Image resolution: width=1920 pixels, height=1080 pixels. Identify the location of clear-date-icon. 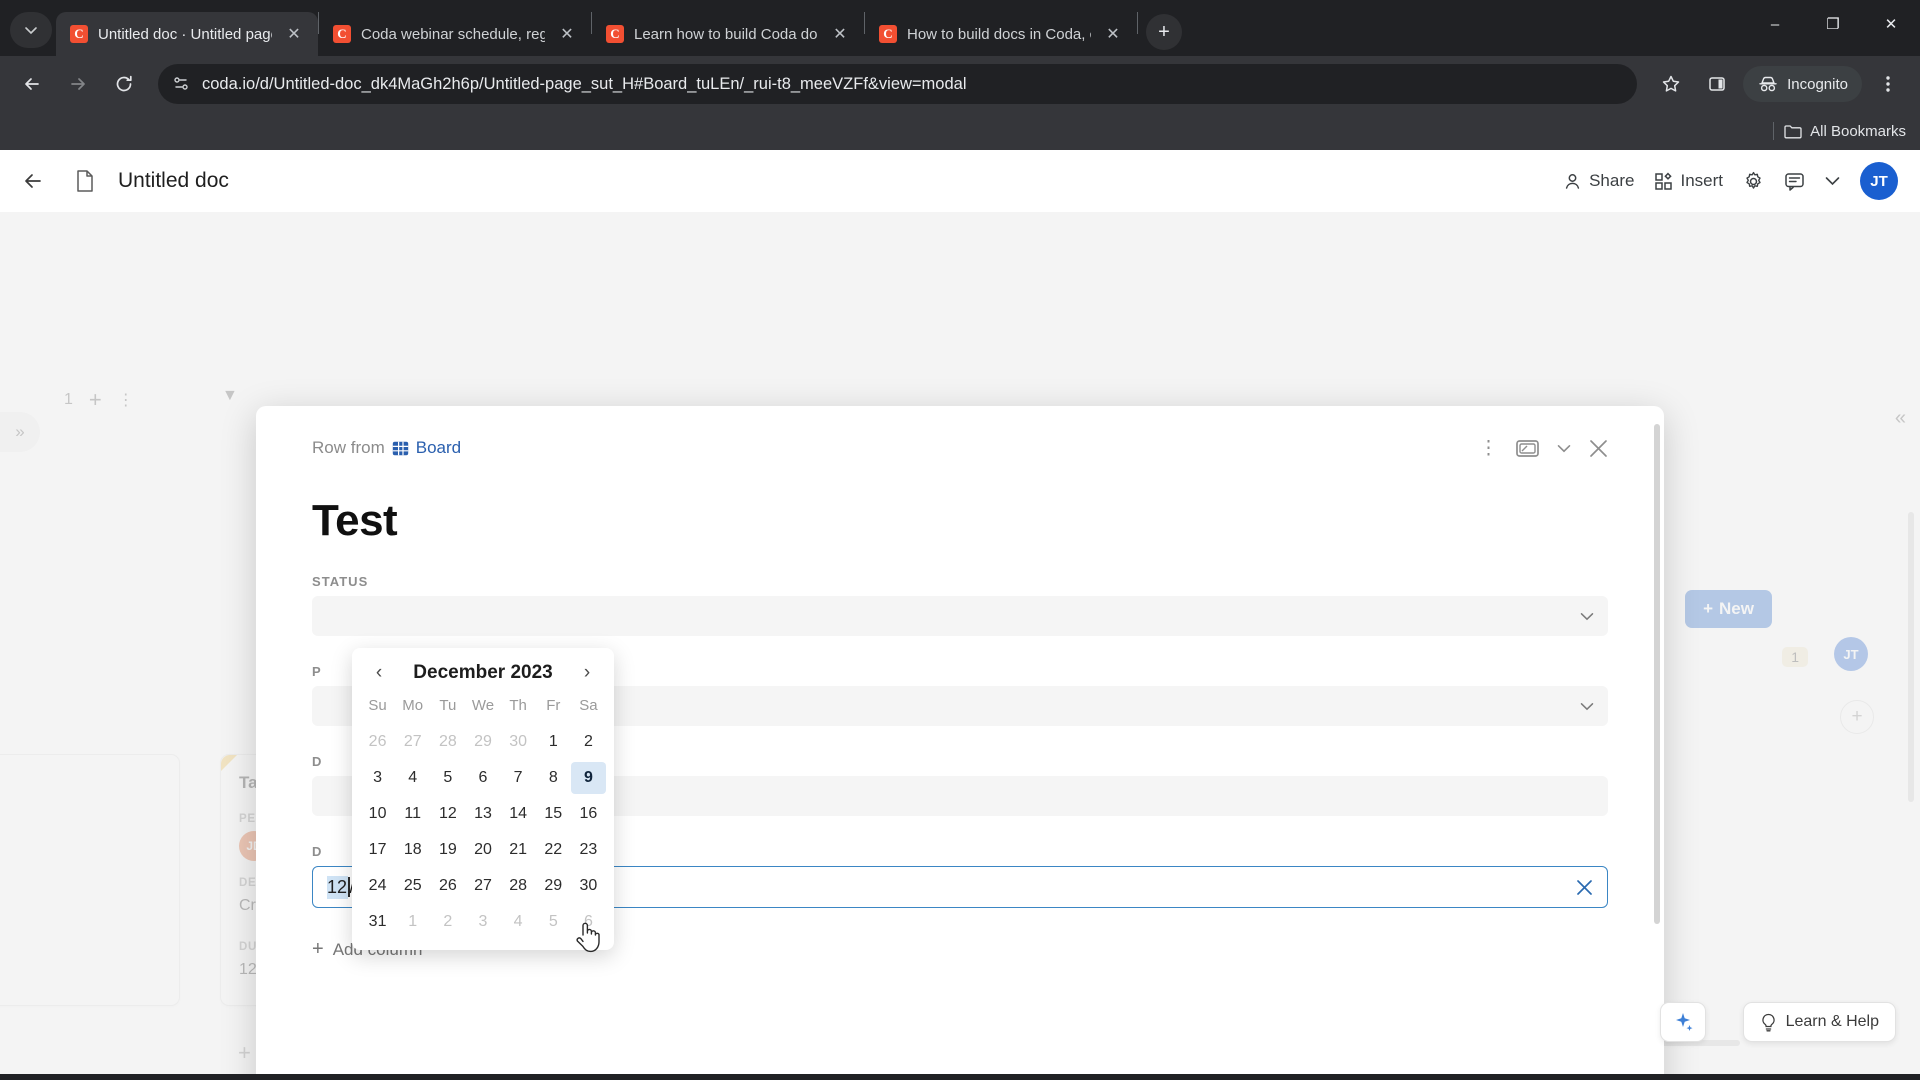
(1584, 887).